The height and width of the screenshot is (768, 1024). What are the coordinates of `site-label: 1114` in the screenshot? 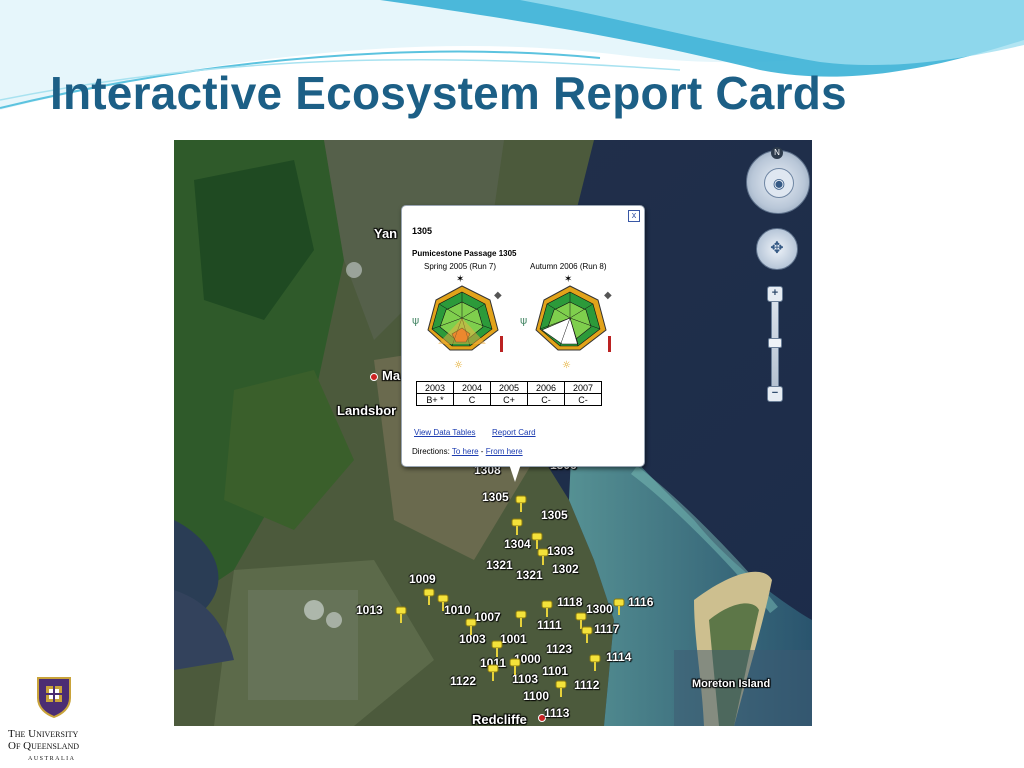 It's located at (618, 657).